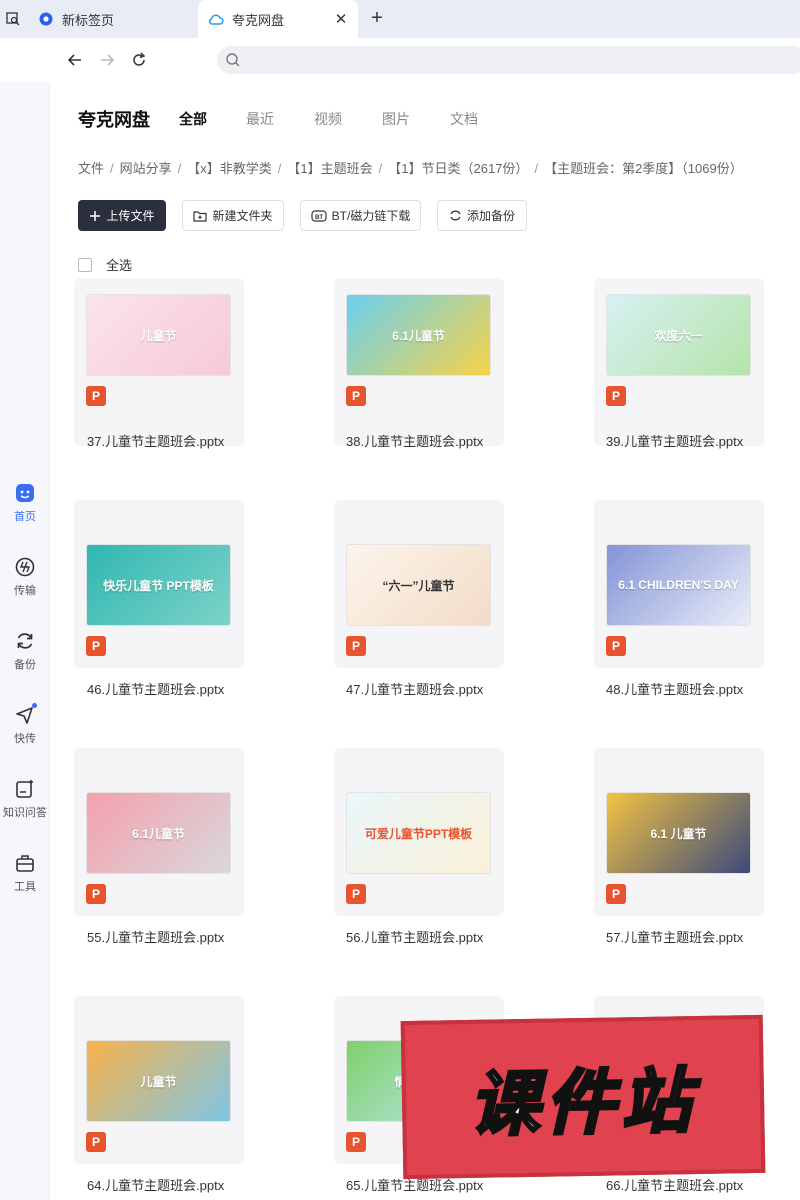 Image resolution: width=800 pixels, height=1200 pixels. What do you see at coordinates (146, 167) in the screenshot?
I see `breadcrumb-item: 网站分享` at bounding box center [146, 167].